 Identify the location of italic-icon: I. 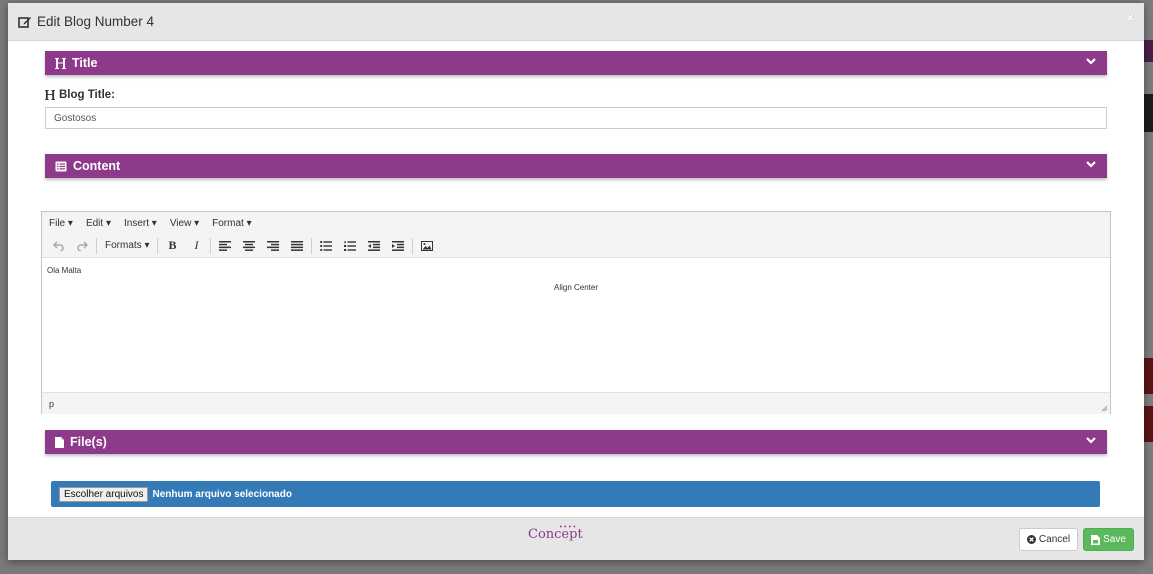
(196, 245).